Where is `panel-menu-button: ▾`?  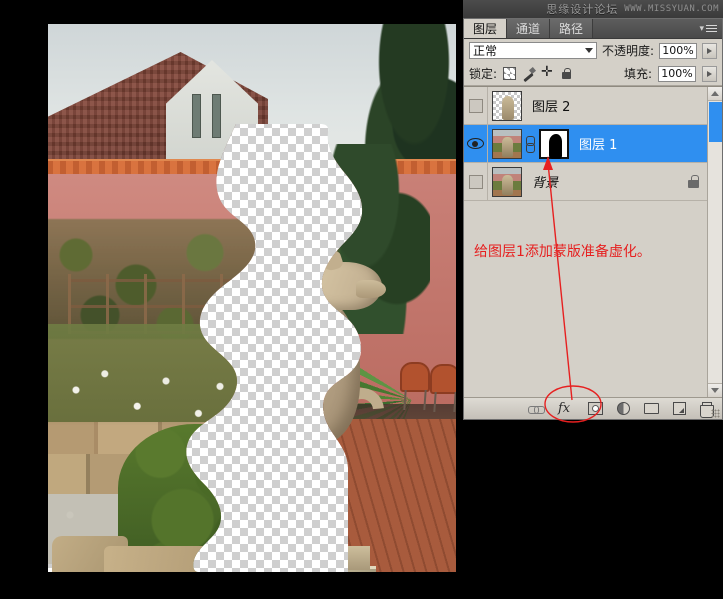
panel-menu-button: ▾ is located at coordinates (708, 28).